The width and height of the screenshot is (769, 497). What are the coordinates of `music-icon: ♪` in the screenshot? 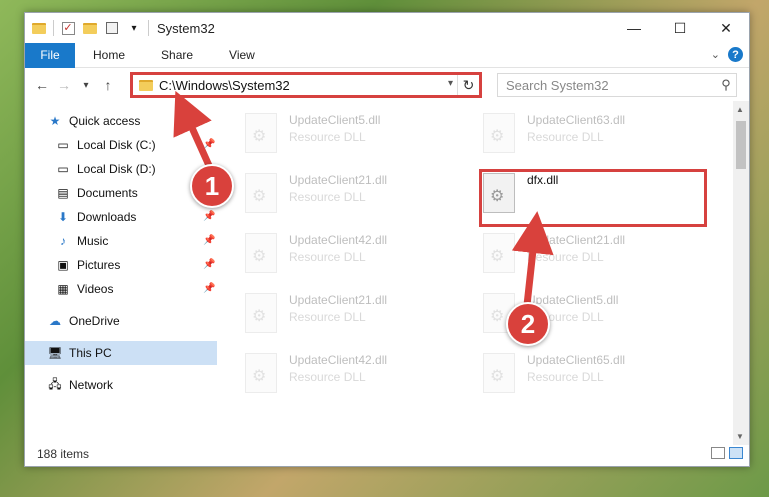 It's located at (63, 241).